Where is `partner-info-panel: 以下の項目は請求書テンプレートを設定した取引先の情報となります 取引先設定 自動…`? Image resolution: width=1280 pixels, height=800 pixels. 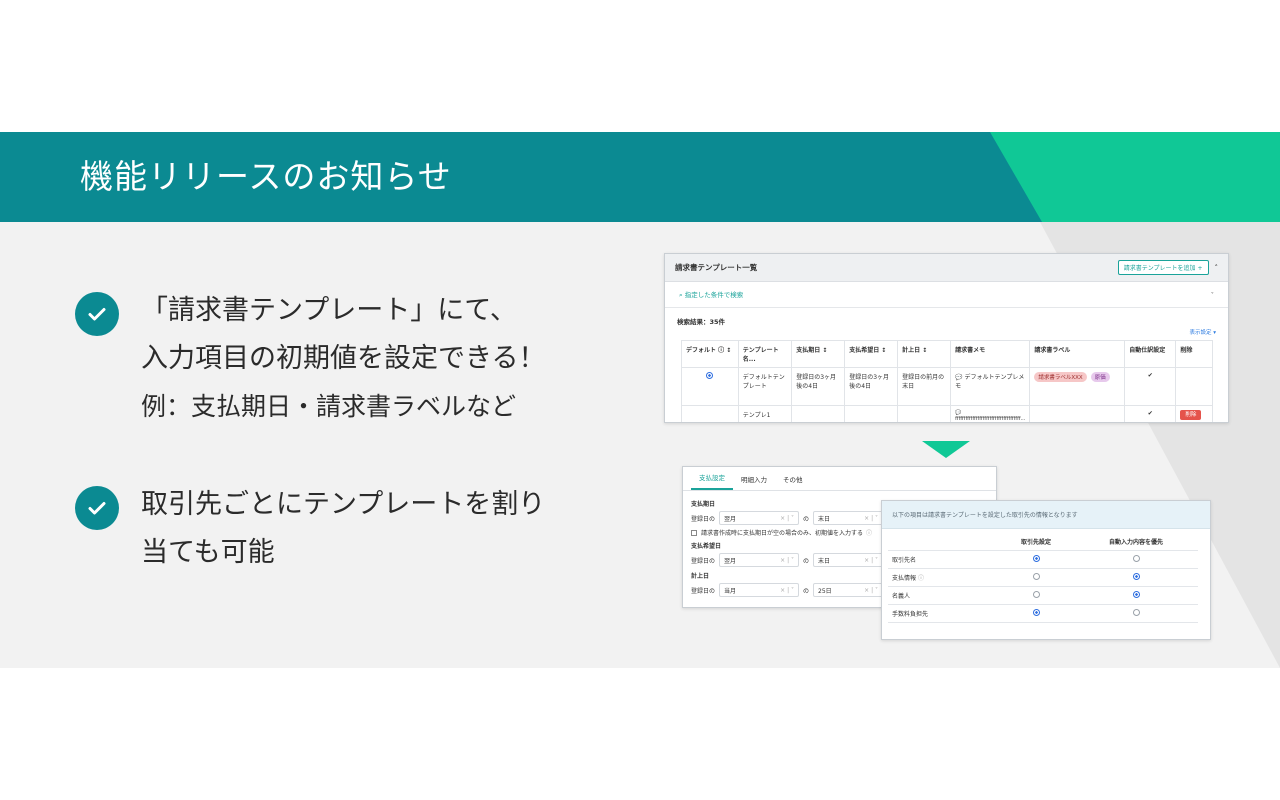 partner-info-panel: 以下の項目は請求書テンプレートを設定した取引先の情報となります 取引先設定 自動… is located at coordinates (1046, 570).